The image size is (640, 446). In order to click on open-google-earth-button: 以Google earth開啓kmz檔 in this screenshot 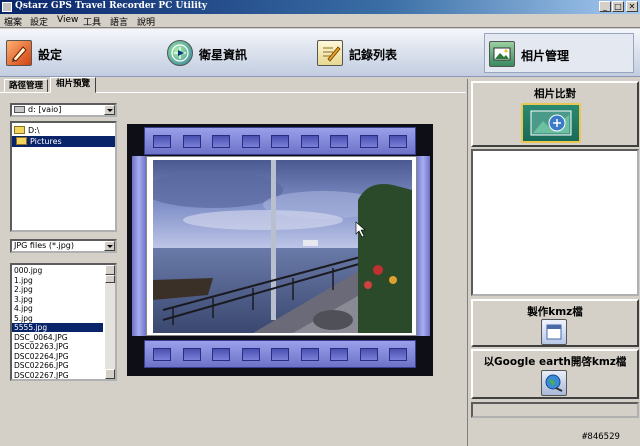, I will do `click(555, 374)`.